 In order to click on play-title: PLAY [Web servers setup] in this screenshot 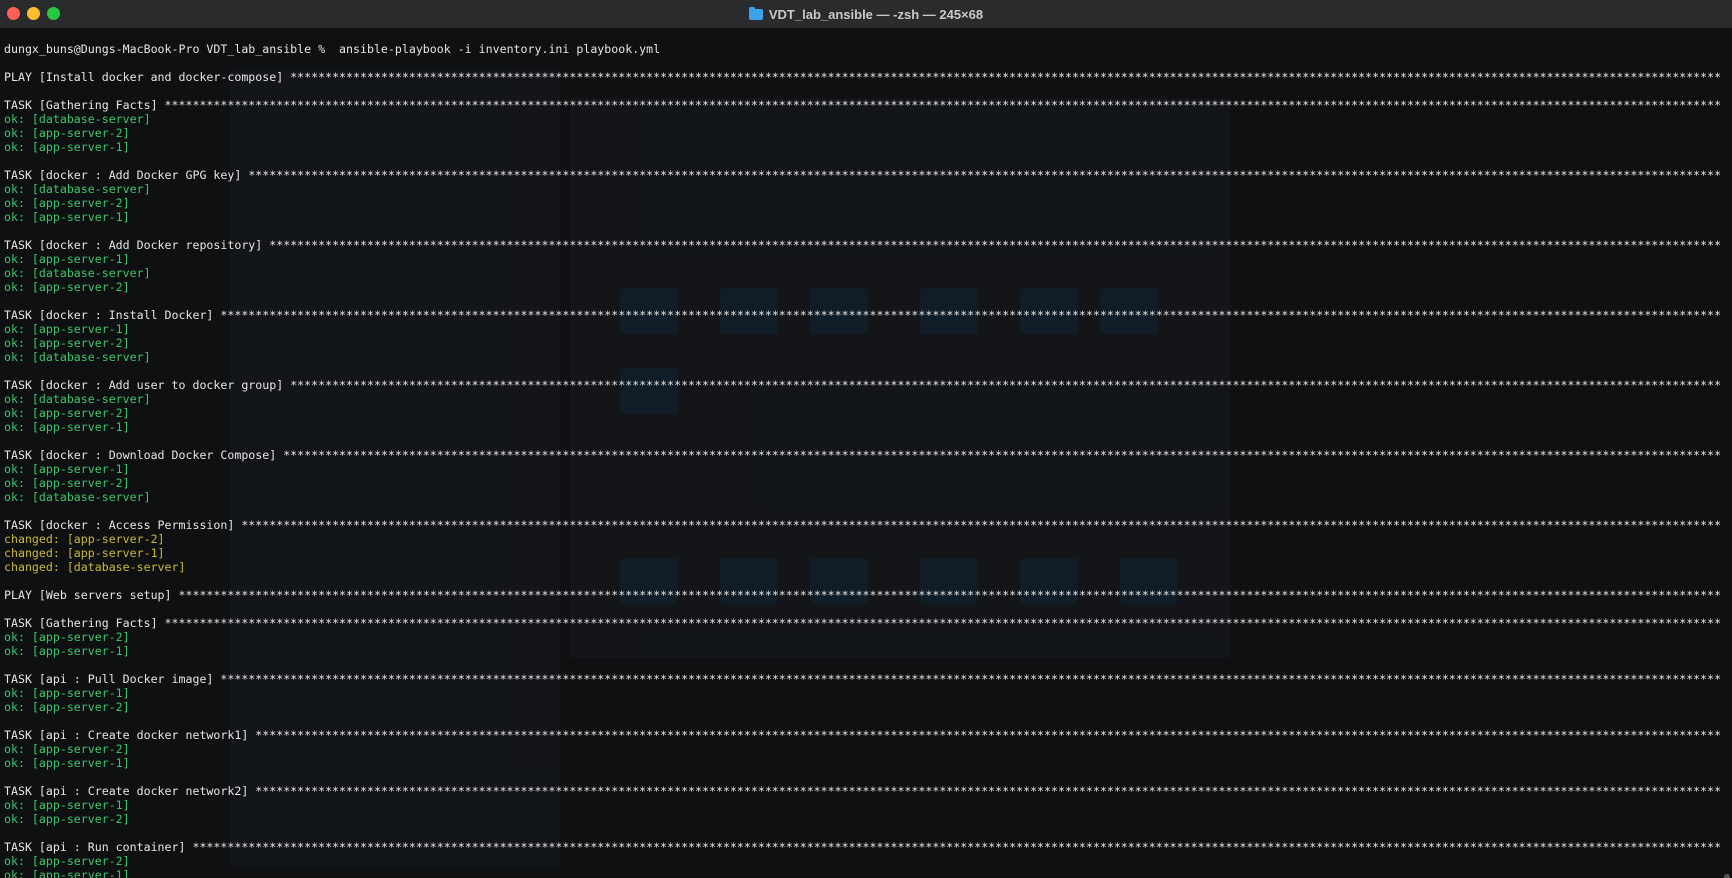, I will do `click(91, 595)`.